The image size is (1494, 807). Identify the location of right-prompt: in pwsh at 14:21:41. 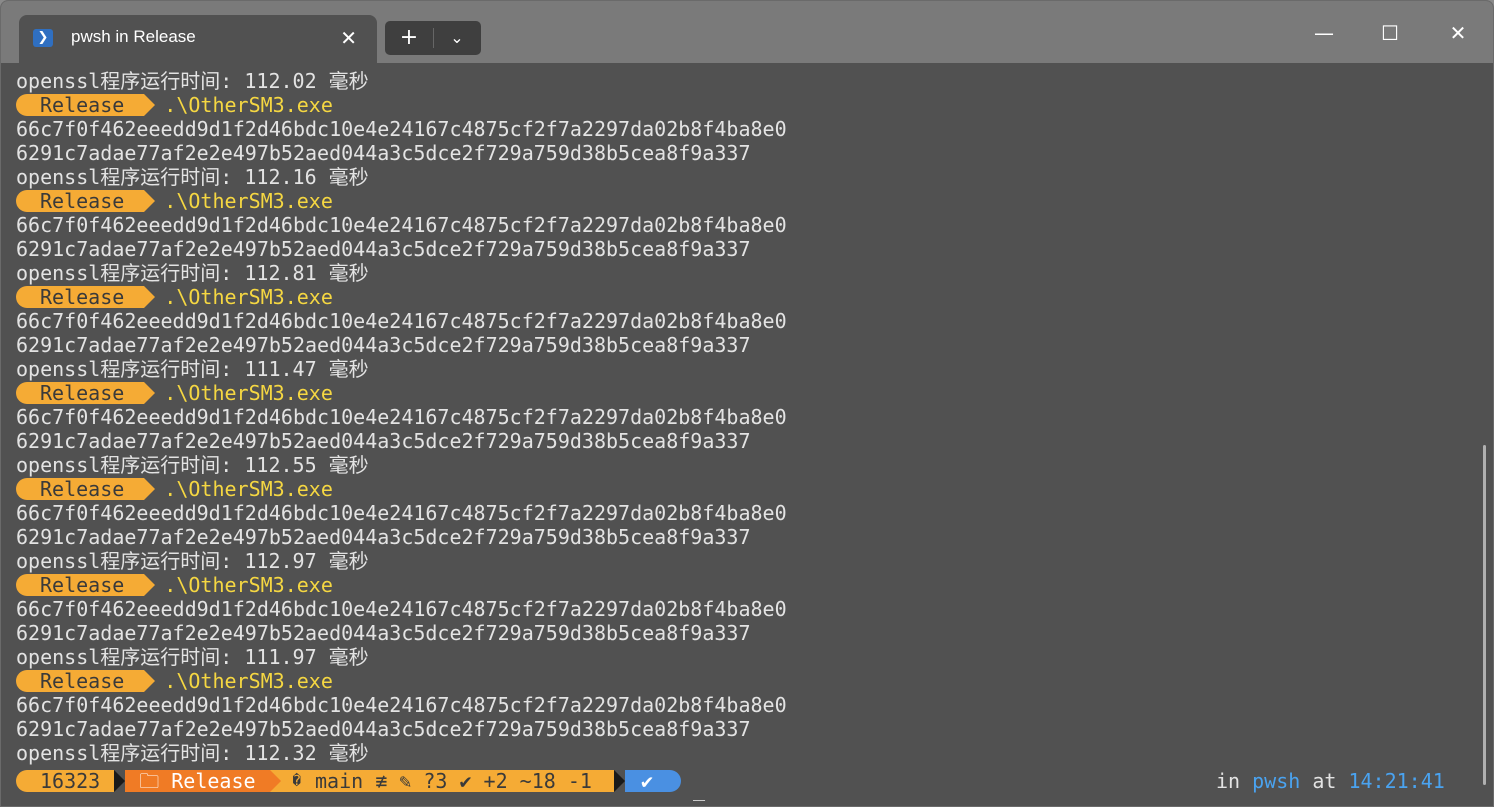
(1330, 781).